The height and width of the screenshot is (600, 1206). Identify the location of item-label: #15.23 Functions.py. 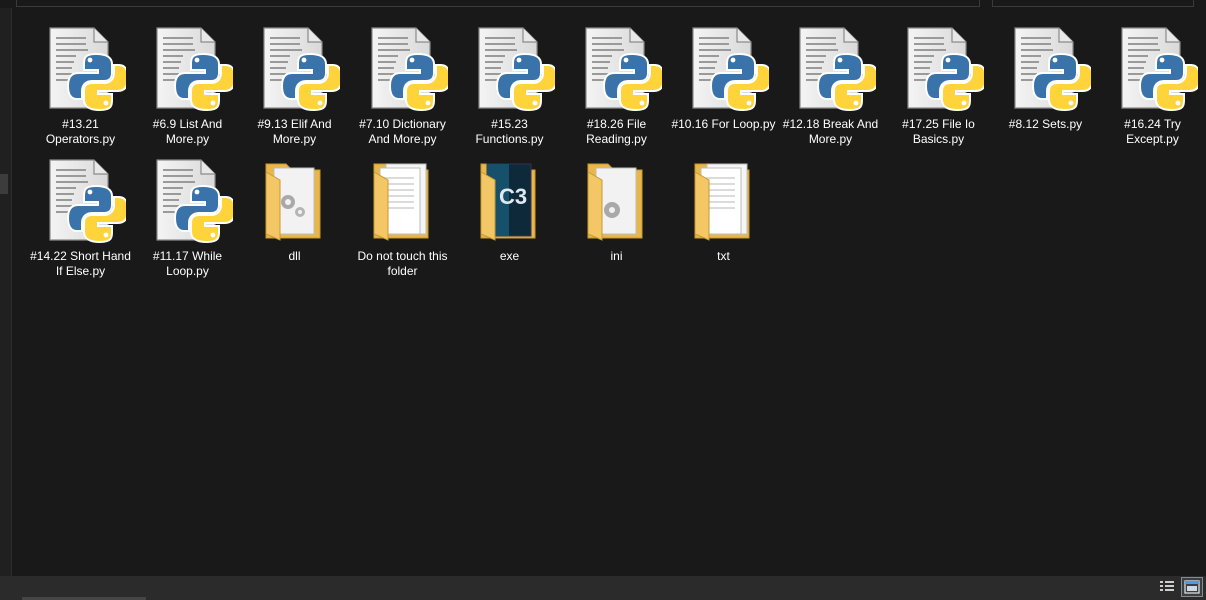
(509, 131).